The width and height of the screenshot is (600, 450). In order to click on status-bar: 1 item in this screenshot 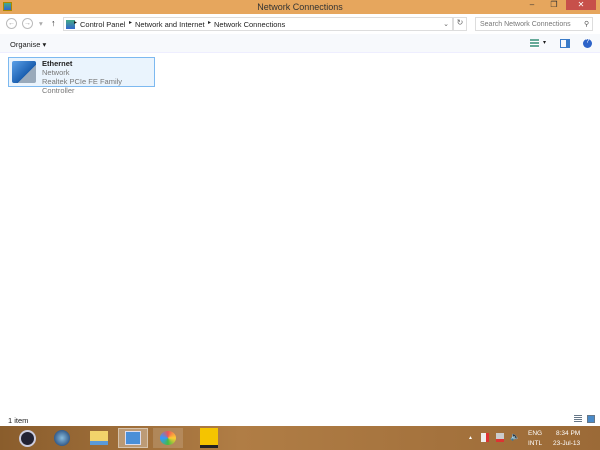, I will do `click(300, 419)`.